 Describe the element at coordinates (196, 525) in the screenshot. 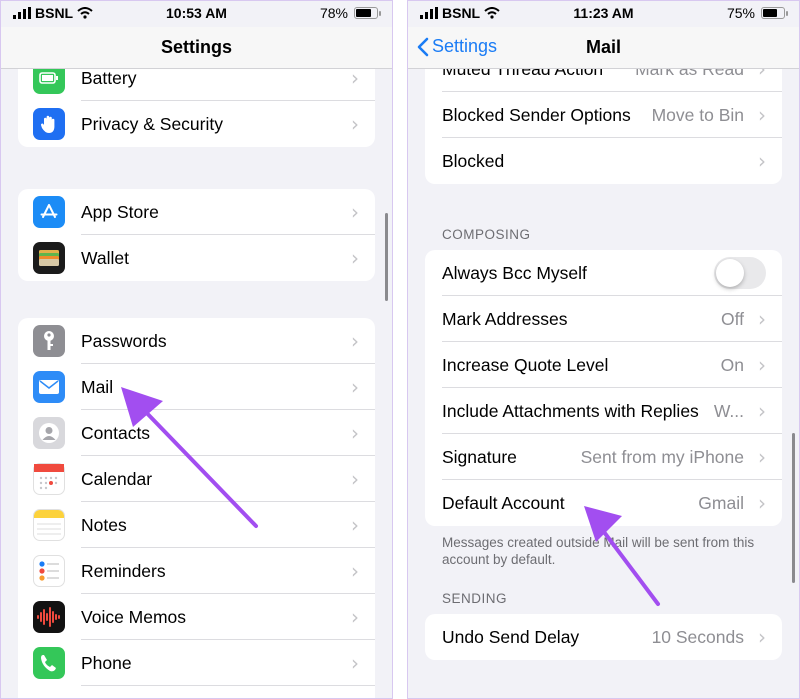

I see `settings-item-notes: Notes ›` at that location.